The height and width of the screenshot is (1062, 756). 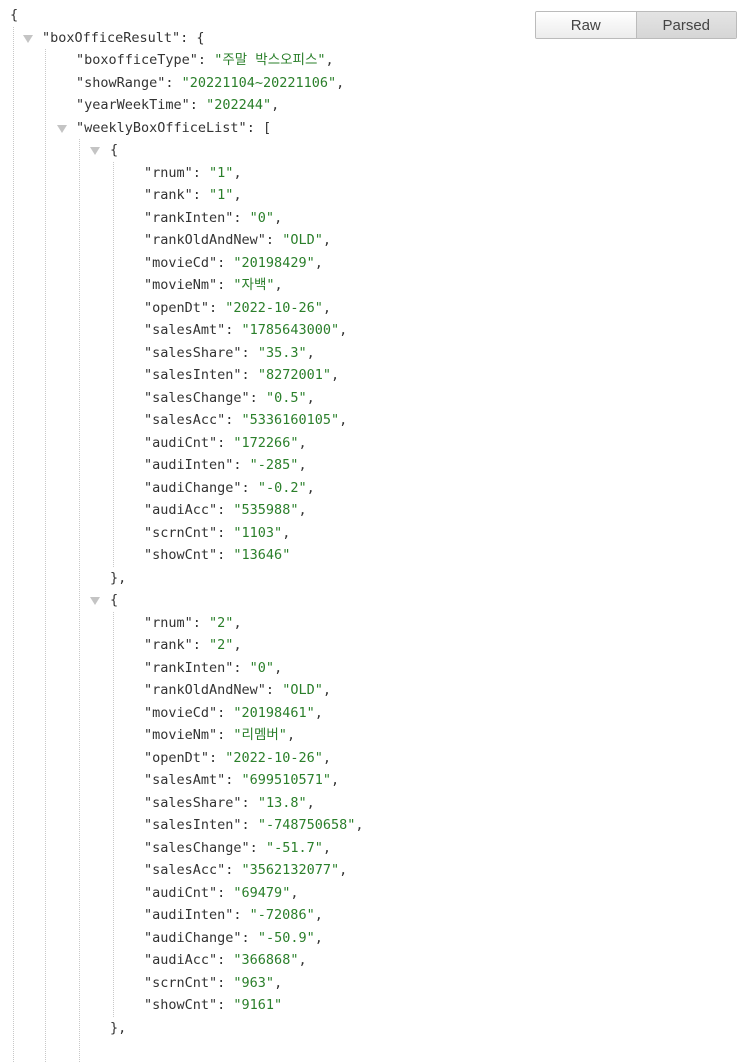 What do you see at coordinates (225, 960) in the screenshot?
I see `json-property: "audiAcc": "366868",` at bounding box center [225, 960].